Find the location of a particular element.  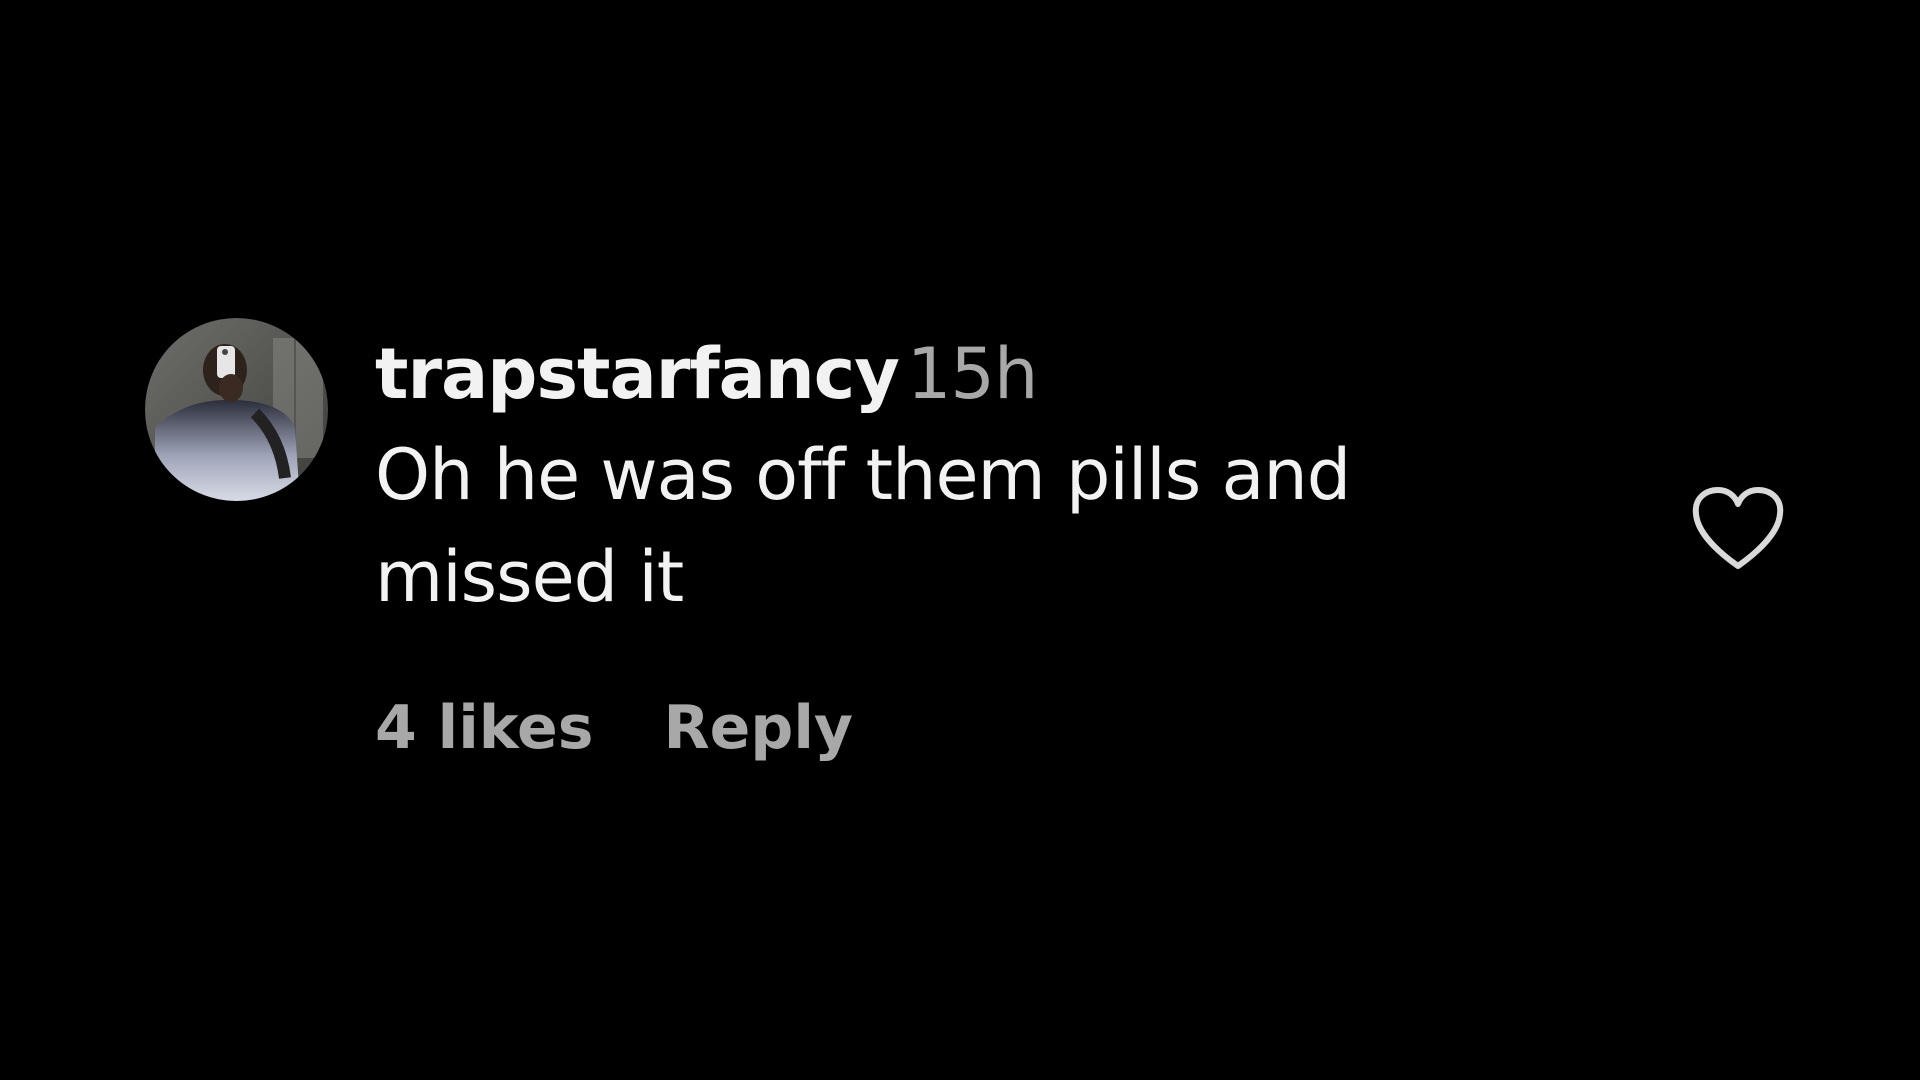

like-button is located at coordinates (1738, 529).